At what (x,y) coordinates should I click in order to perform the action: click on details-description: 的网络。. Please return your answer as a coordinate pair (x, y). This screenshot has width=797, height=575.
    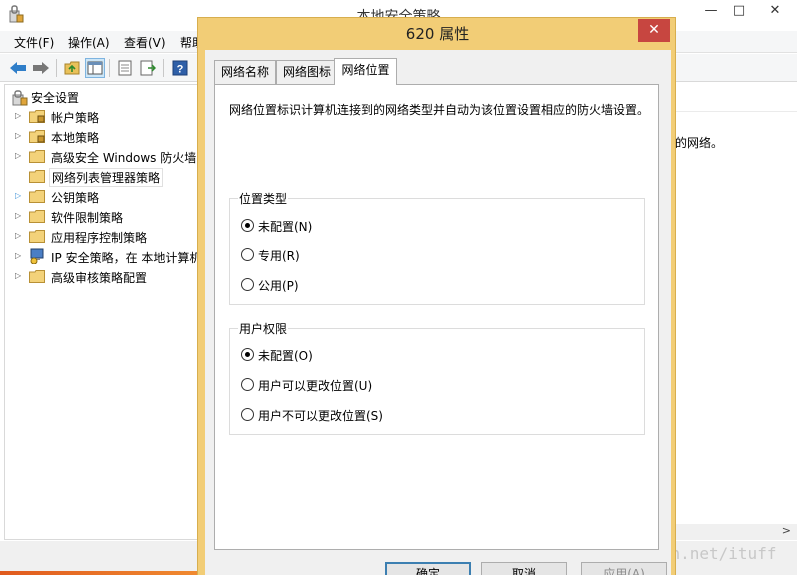
    Looking at the image, I should click on (699, 143).